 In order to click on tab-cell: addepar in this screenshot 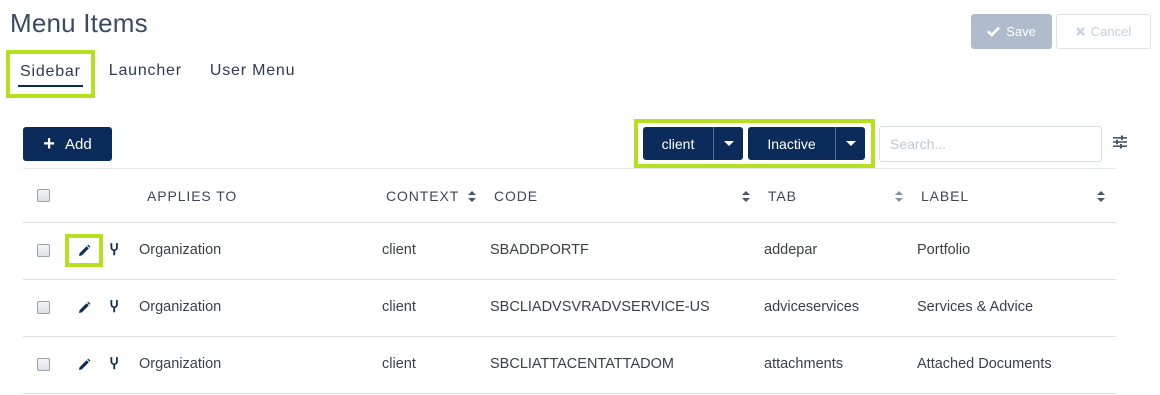, I will do `click(791, 250)`.